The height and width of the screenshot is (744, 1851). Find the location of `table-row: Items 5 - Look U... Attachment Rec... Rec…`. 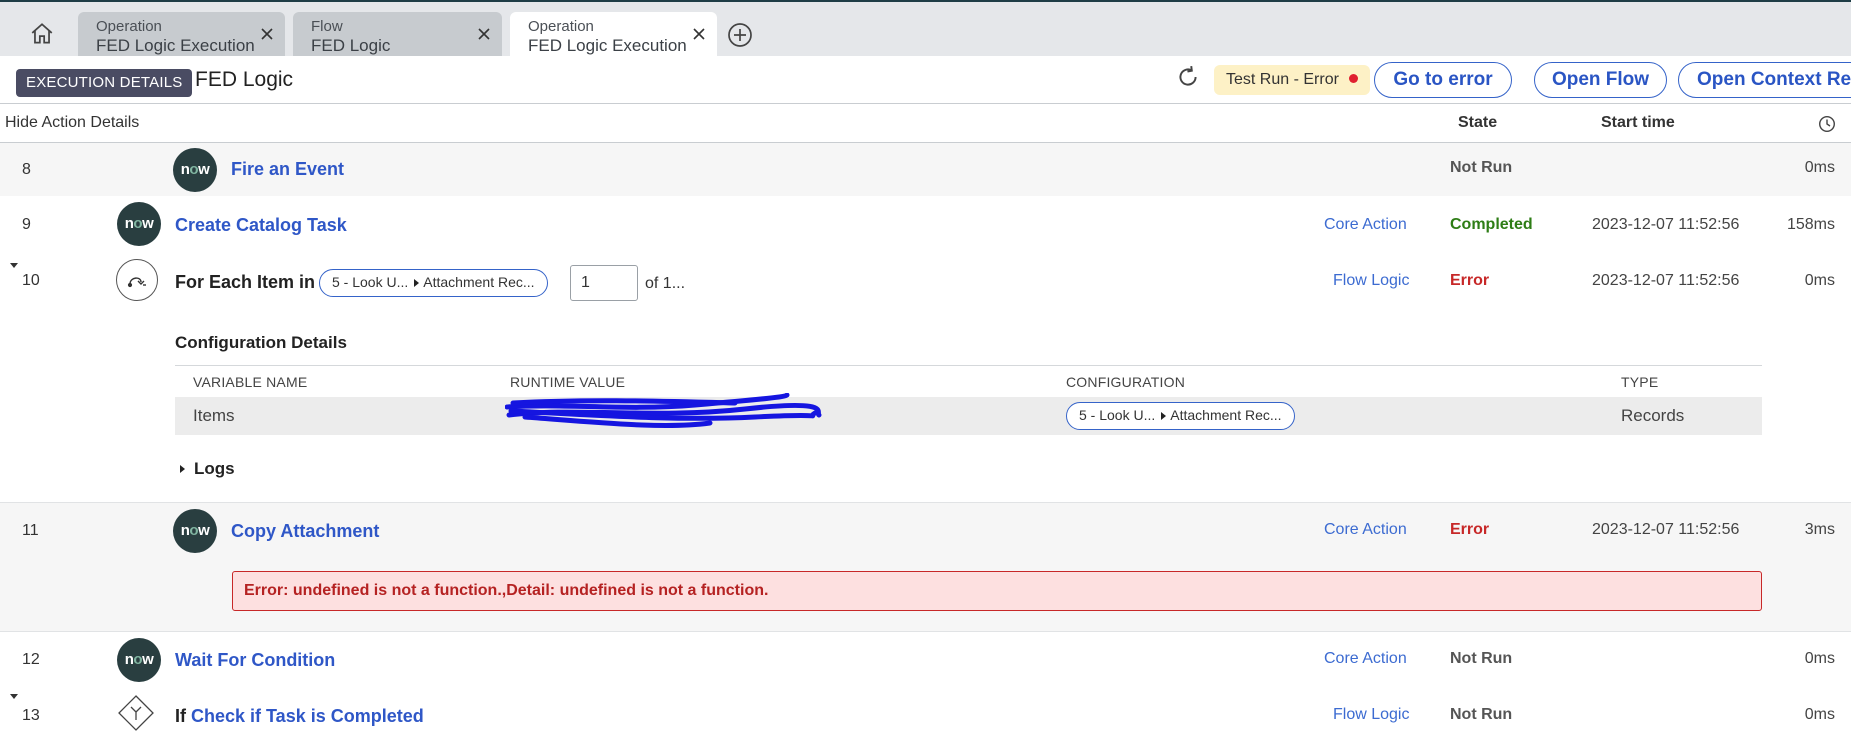

table-row: Items 5 - Look U... Attachment Rec... Rec… is located at coordinates (968, 416).